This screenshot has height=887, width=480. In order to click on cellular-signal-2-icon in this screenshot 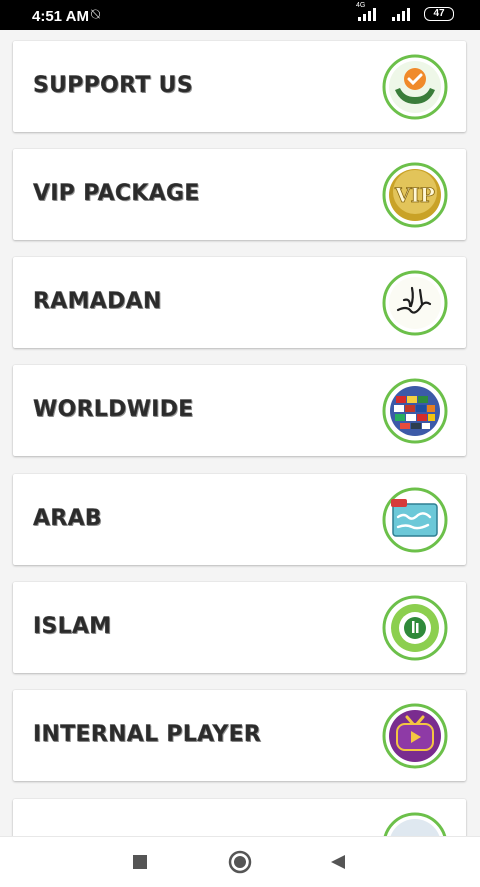, I will do `click(402, 14)`.